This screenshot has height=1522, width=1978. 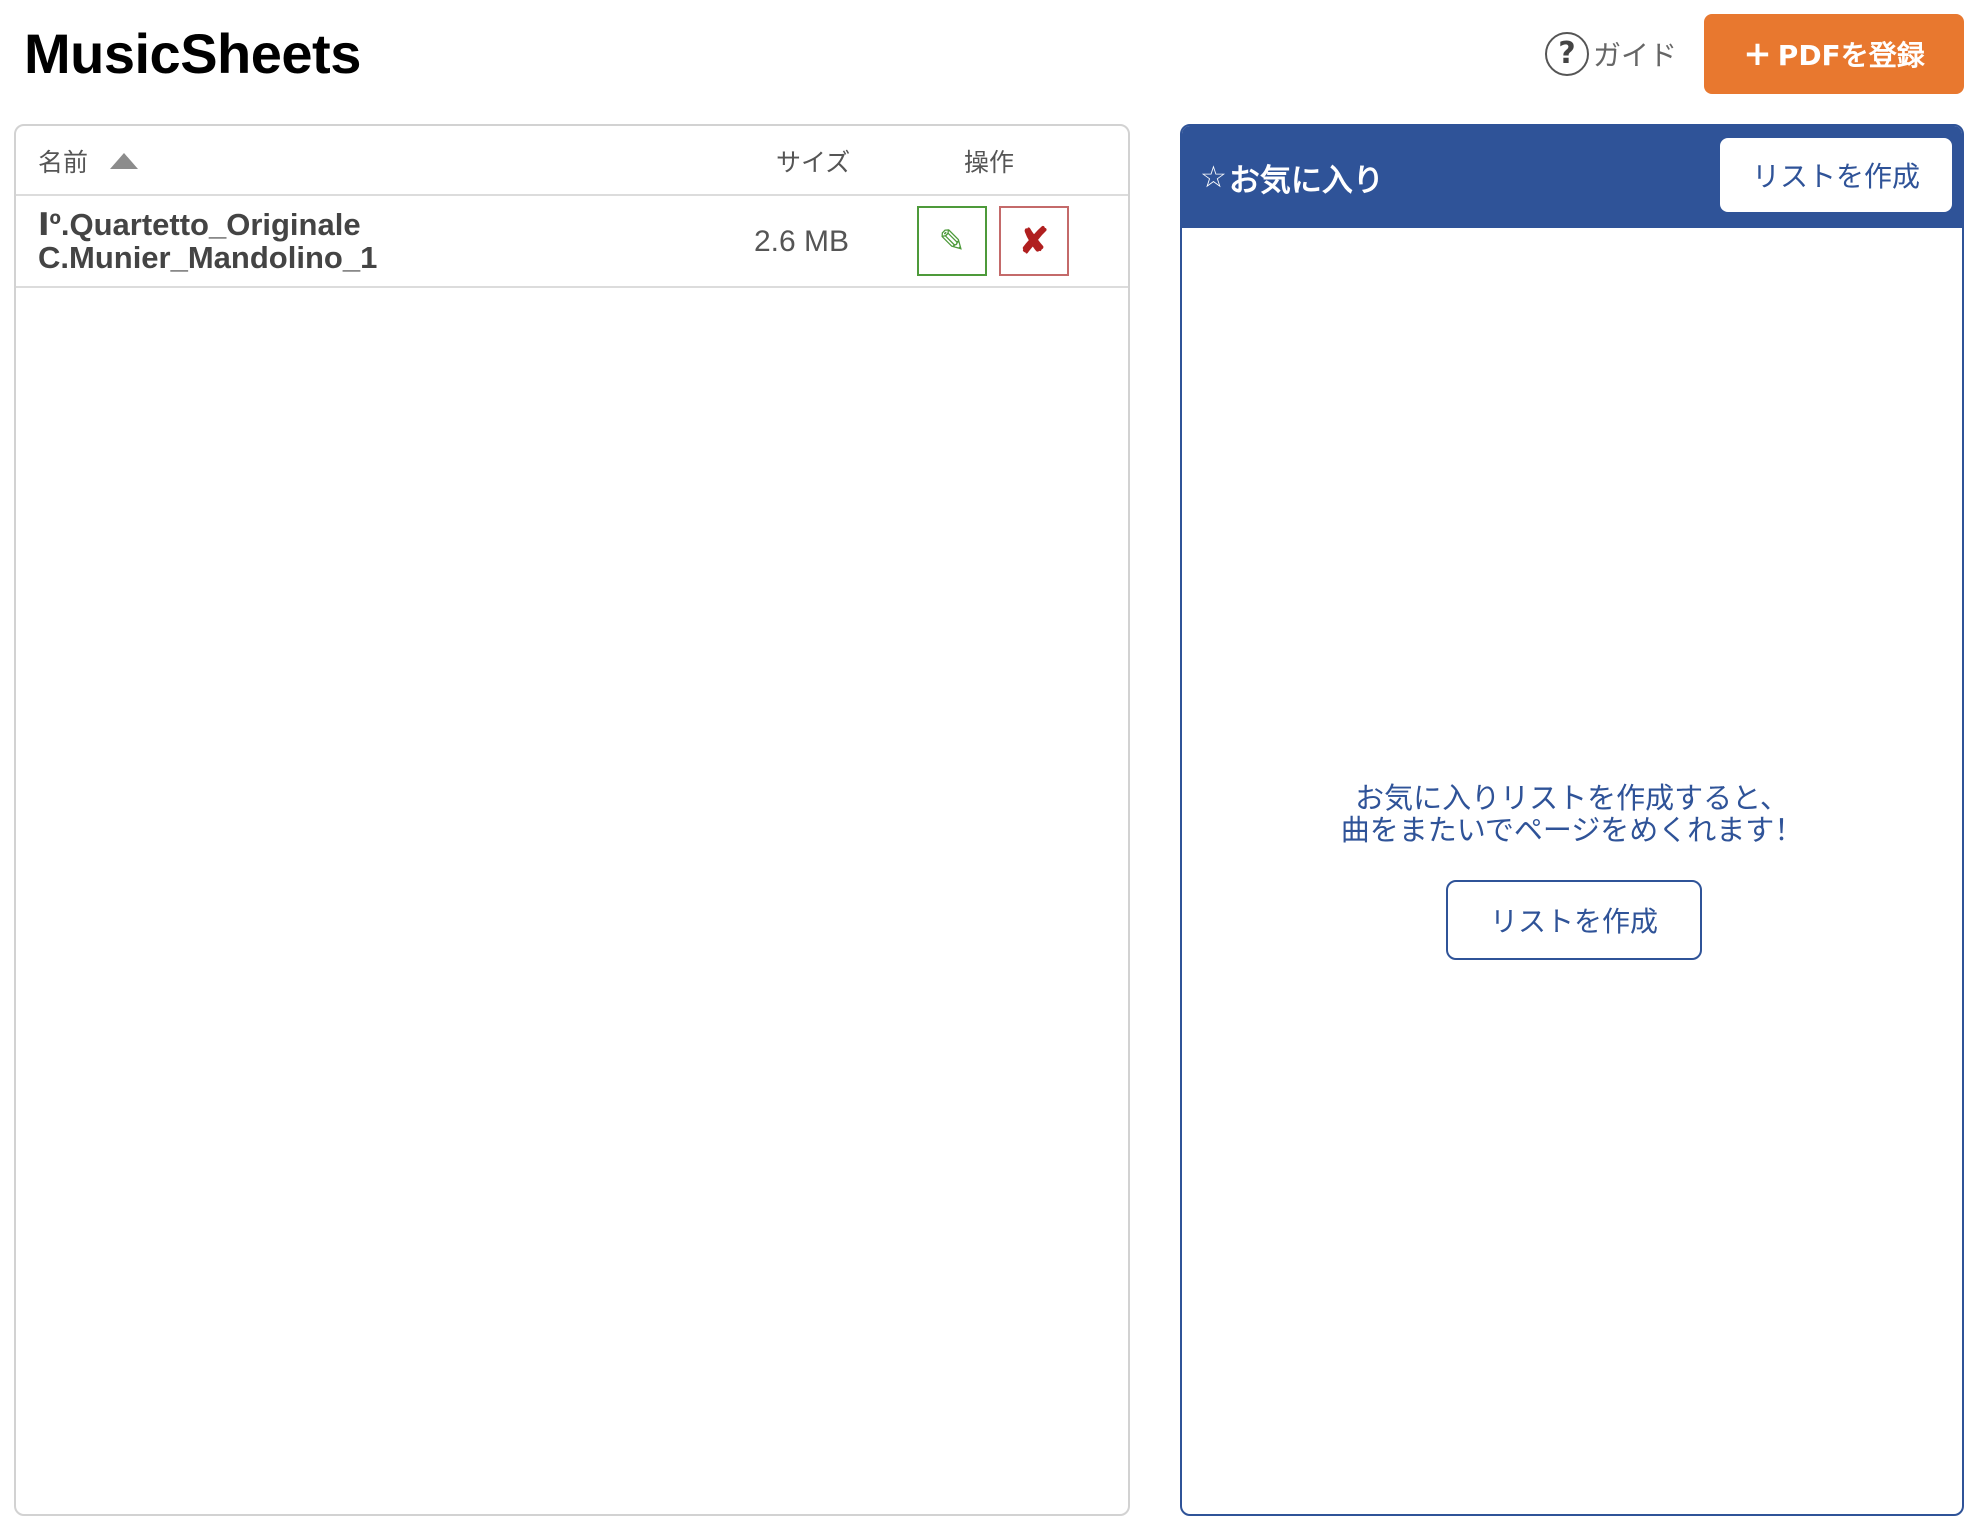 I want to click on column-header-name-label: 名前, so click(x=63, y=162).